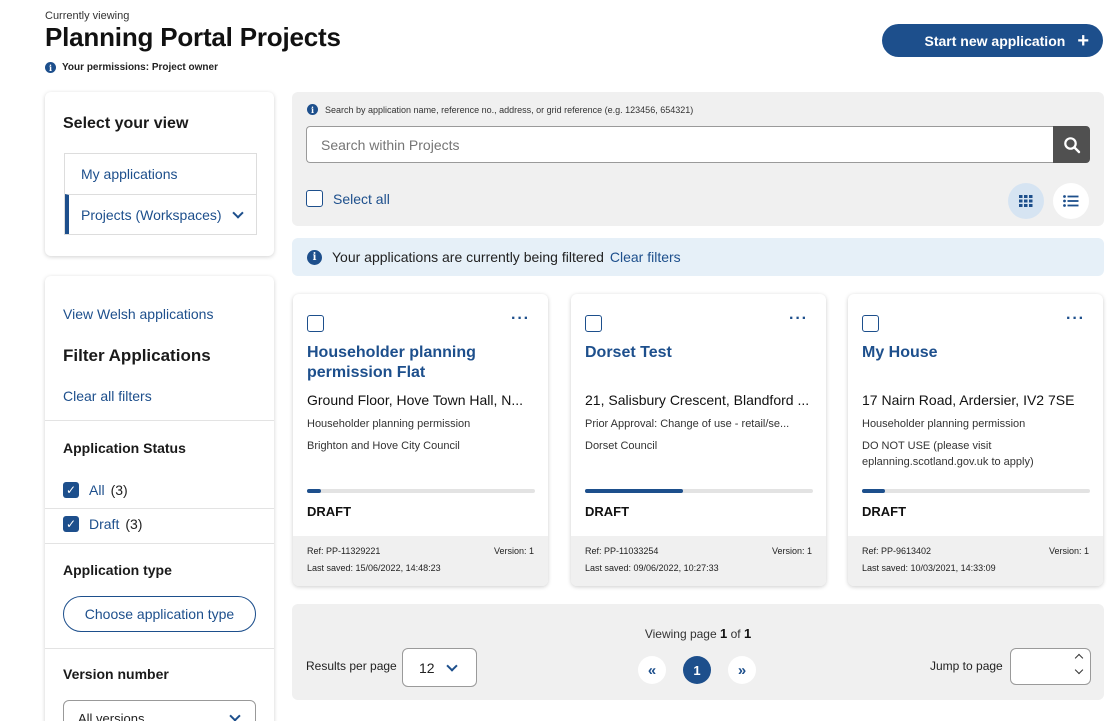 The height and width of the screenshot is (721, 1109). I want to click on search-button, so click(1071, 144).